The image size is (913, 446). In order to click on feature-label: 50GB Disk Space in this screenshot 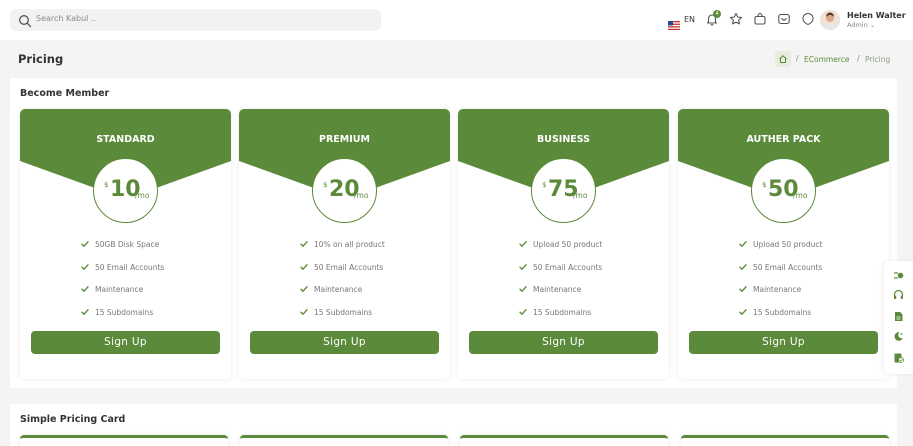, I will do `click(127, 244)`.